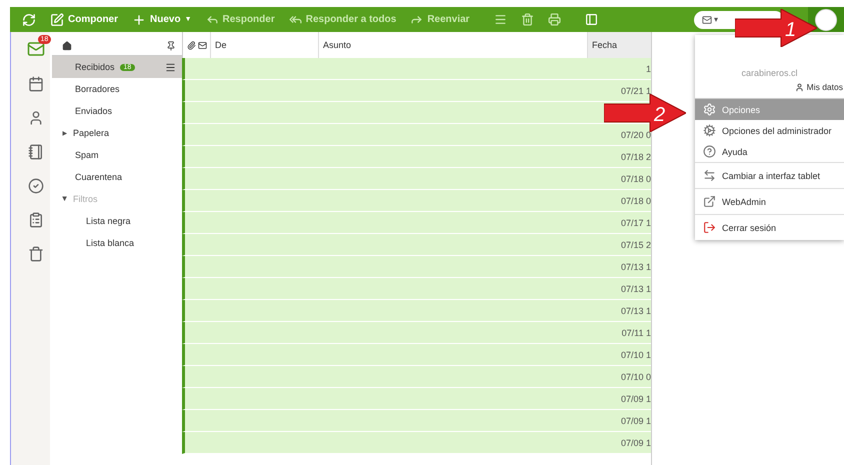 The height and width of the screenshot is (465, 844). I want to click on message-row: 07/20 0, so click(416, 135).